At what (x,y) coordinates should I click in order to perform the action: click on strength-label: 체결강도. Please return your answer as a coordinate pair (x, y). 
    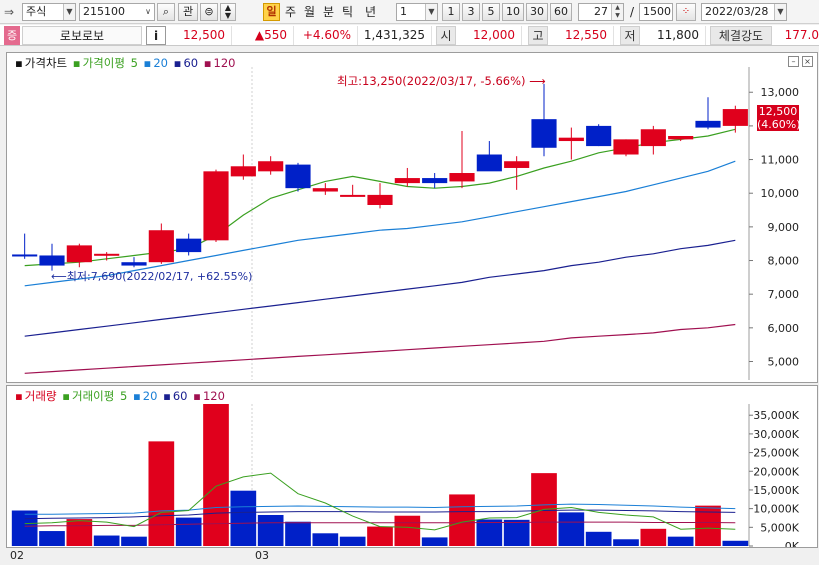
    Looking at the image, I should click on (741, 35).